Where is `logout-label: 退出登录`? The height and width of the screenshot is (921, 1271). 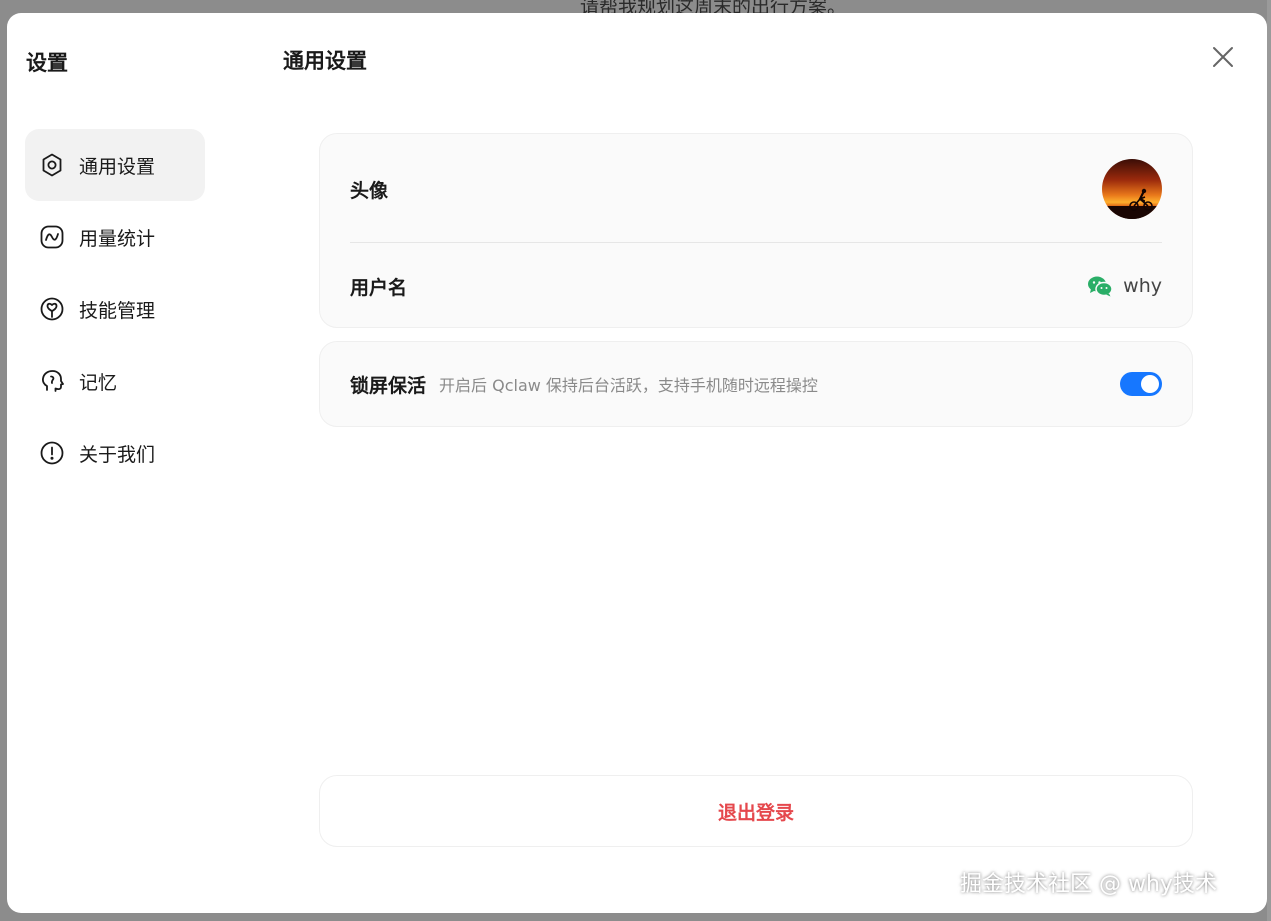
logout-label: 退出登录 is located at coordinates (755, 812).